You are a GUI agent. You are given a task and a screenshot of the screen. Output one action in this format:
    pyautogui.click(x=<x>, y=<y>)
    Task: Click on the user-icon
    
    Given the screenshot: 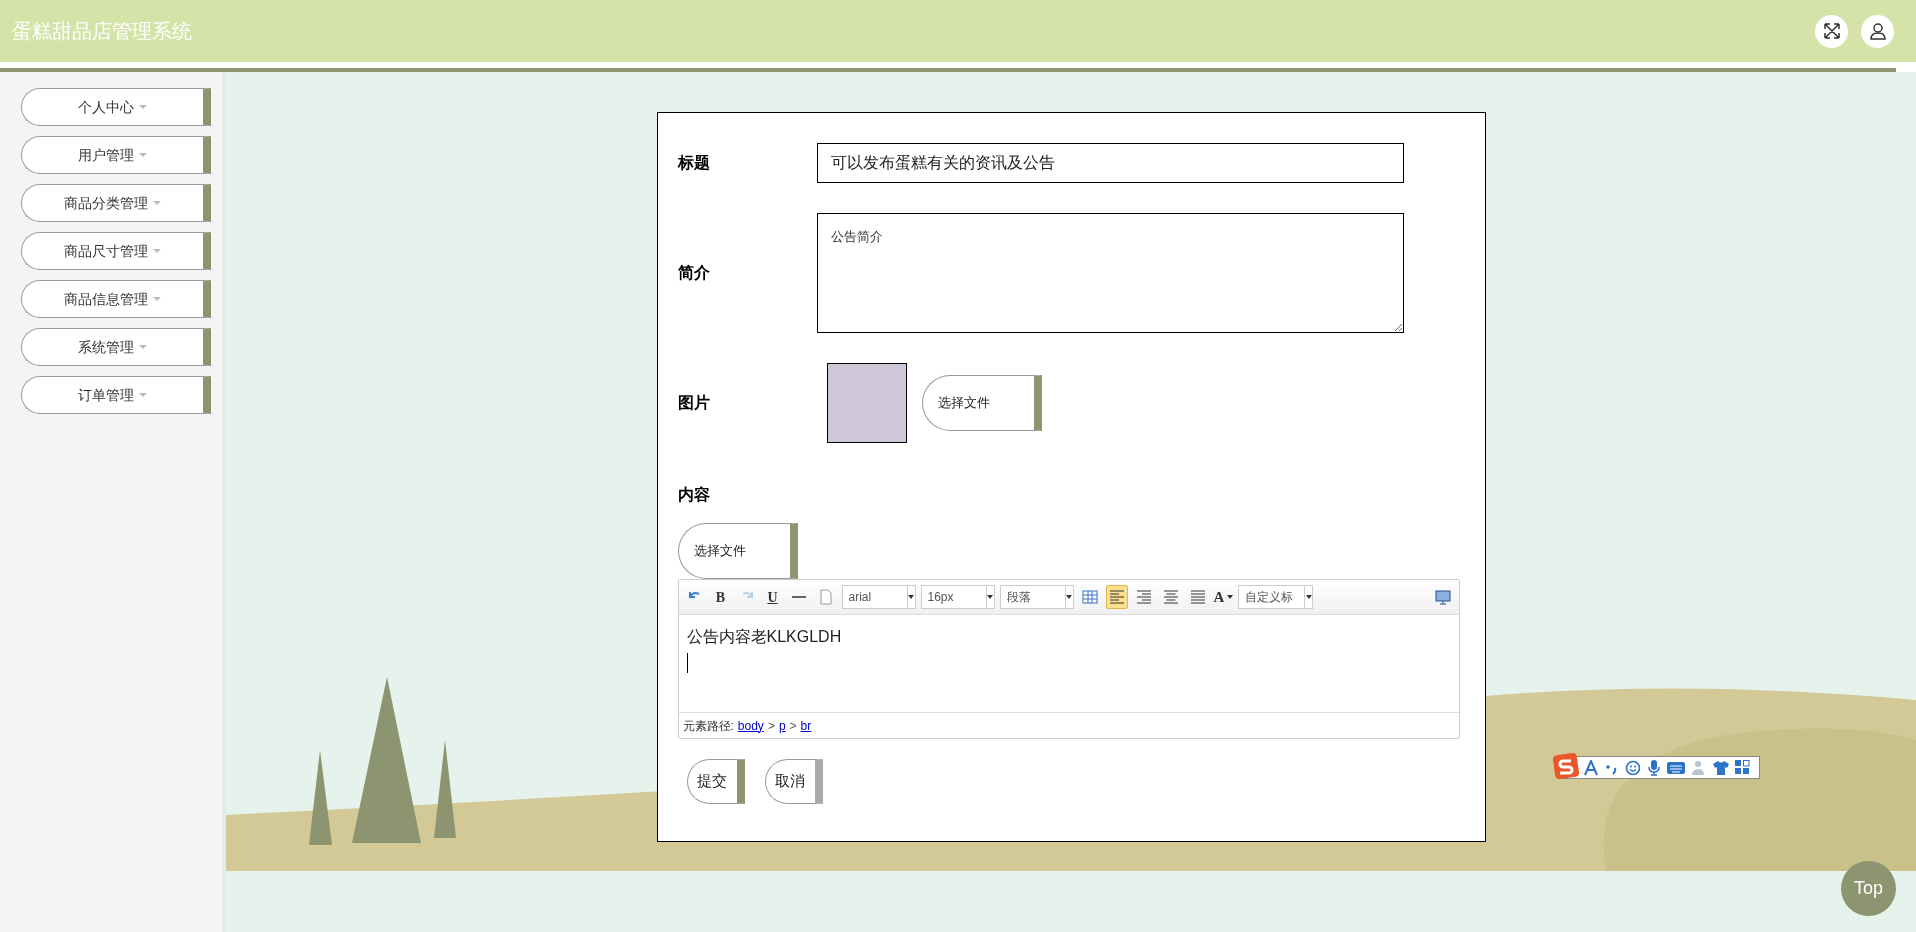 What is the action you would take?
    pyautogui.click(x=1877, y=31)
    